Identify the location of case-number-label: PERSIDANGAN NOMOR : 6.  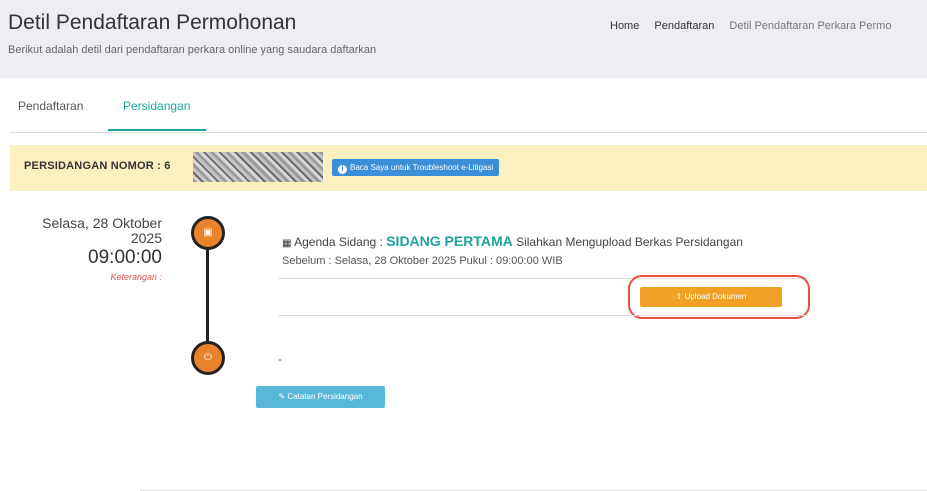
(97, 166).